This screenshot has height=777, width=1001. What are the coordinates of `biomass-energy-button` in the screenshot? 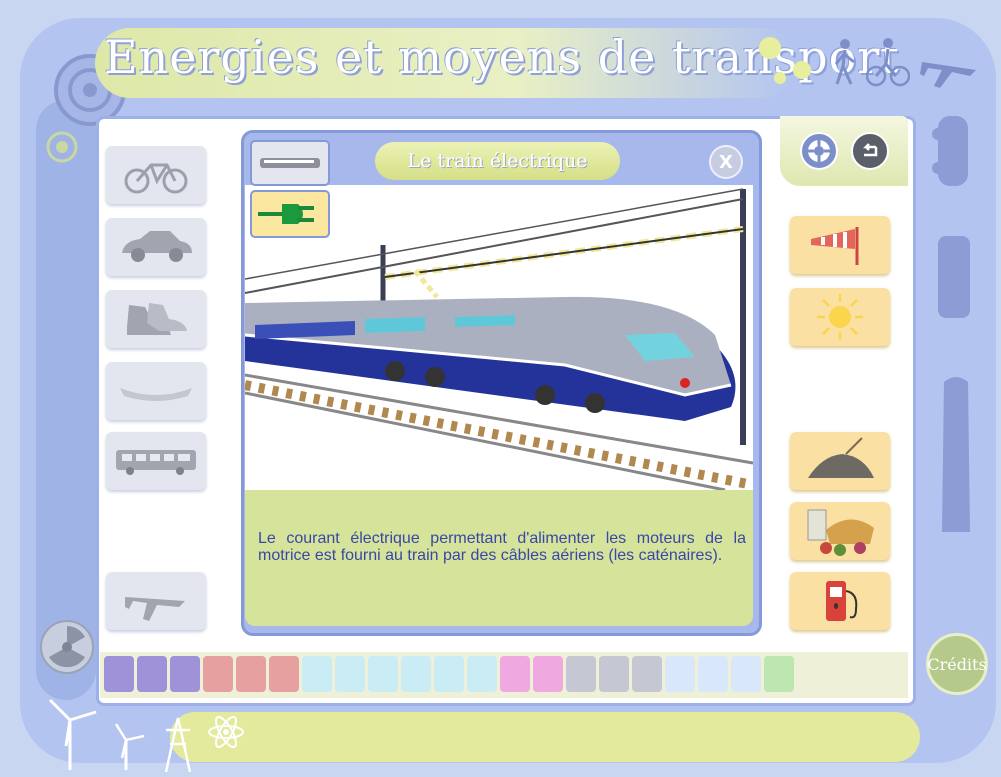 It's located at (840, 531).